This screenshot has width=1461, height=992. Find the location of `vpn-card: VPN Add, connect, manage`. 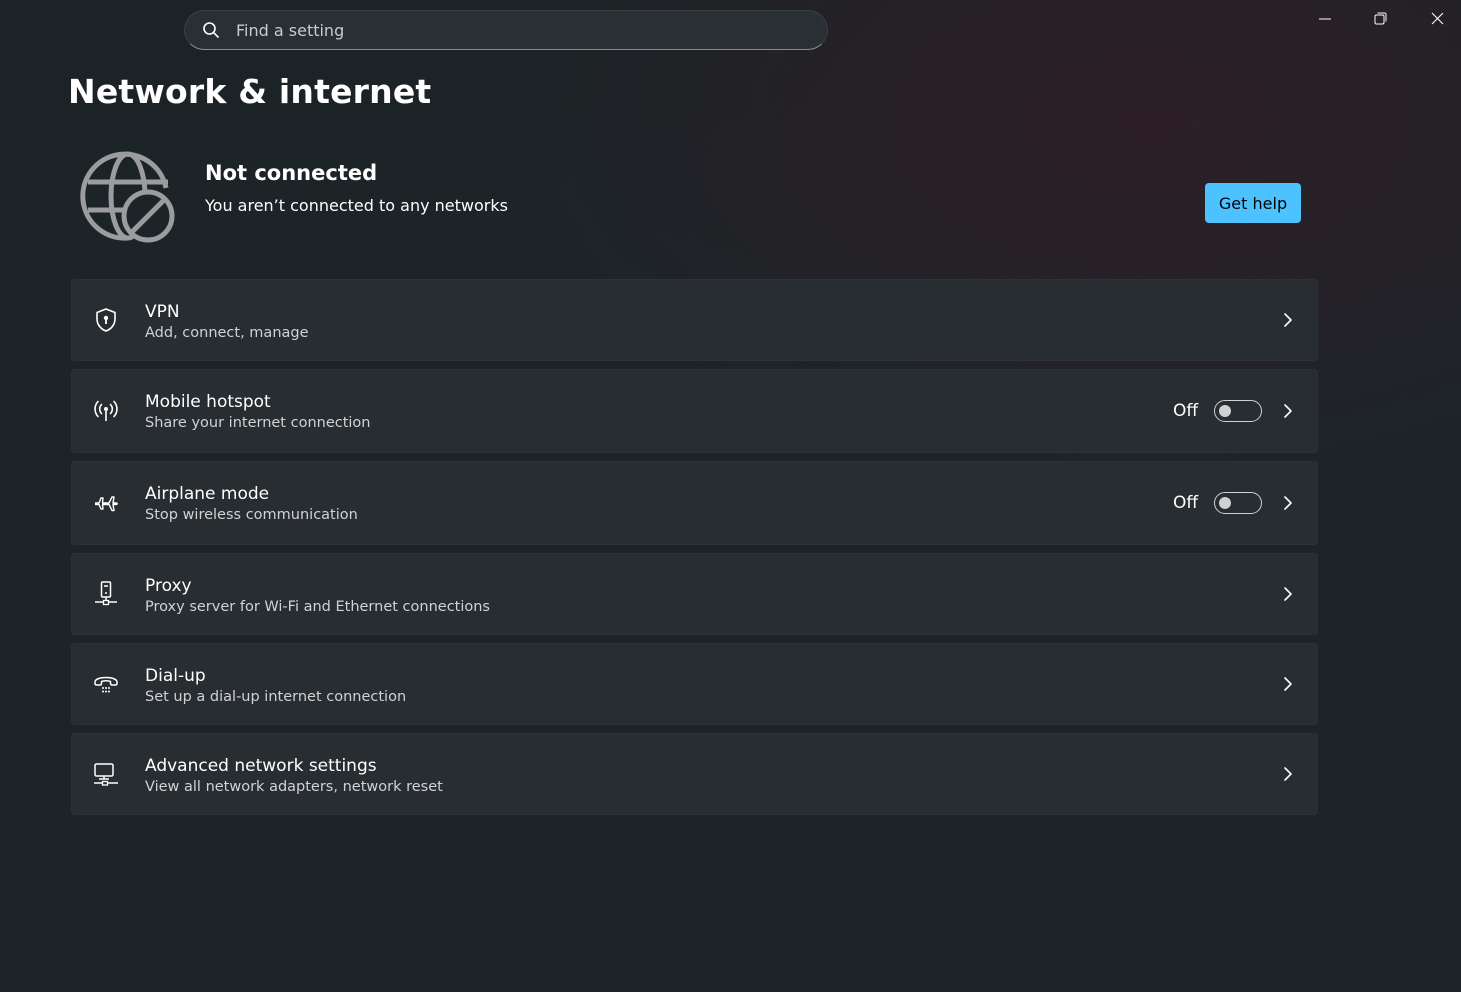

vpn-card: VPN Add, connect, manage is located at coordinates (694, 320).